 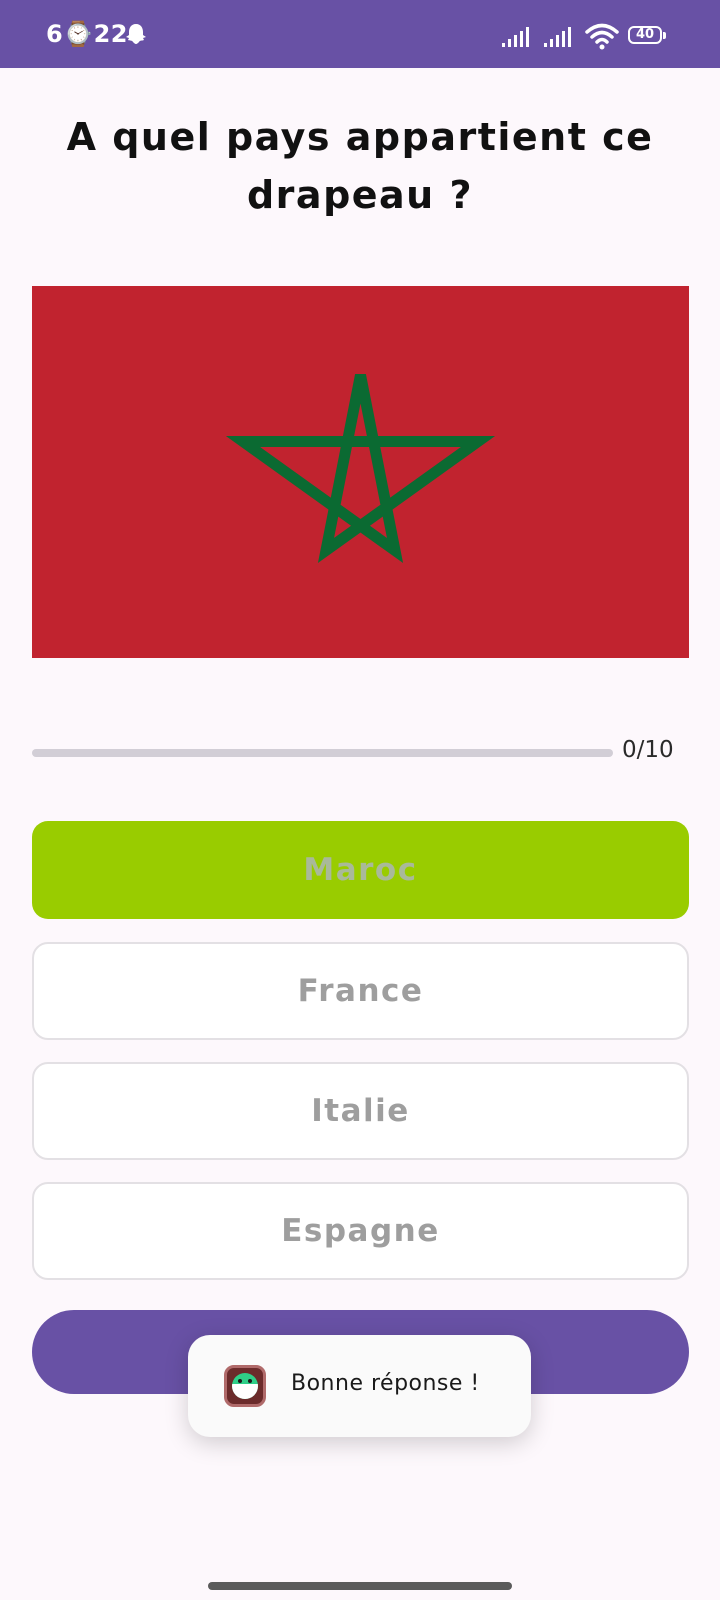 I want to click on morocco-flag-icon, so click(x=360, y=468).